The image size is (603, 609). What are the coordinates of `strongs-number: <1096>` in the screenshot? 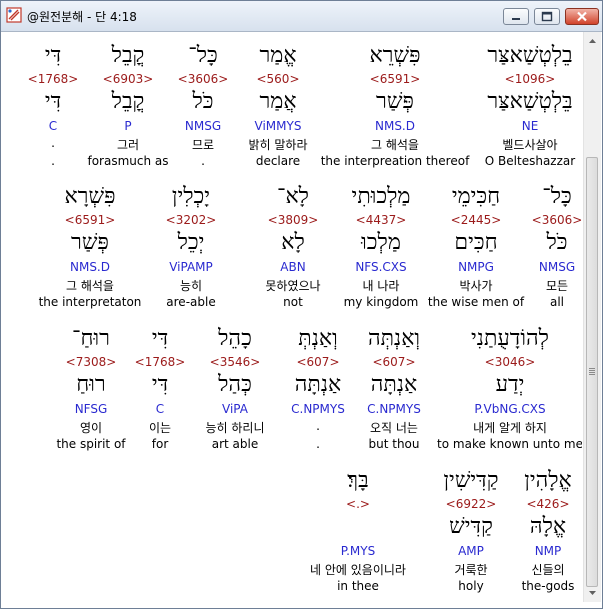 It's located at (528, 79).